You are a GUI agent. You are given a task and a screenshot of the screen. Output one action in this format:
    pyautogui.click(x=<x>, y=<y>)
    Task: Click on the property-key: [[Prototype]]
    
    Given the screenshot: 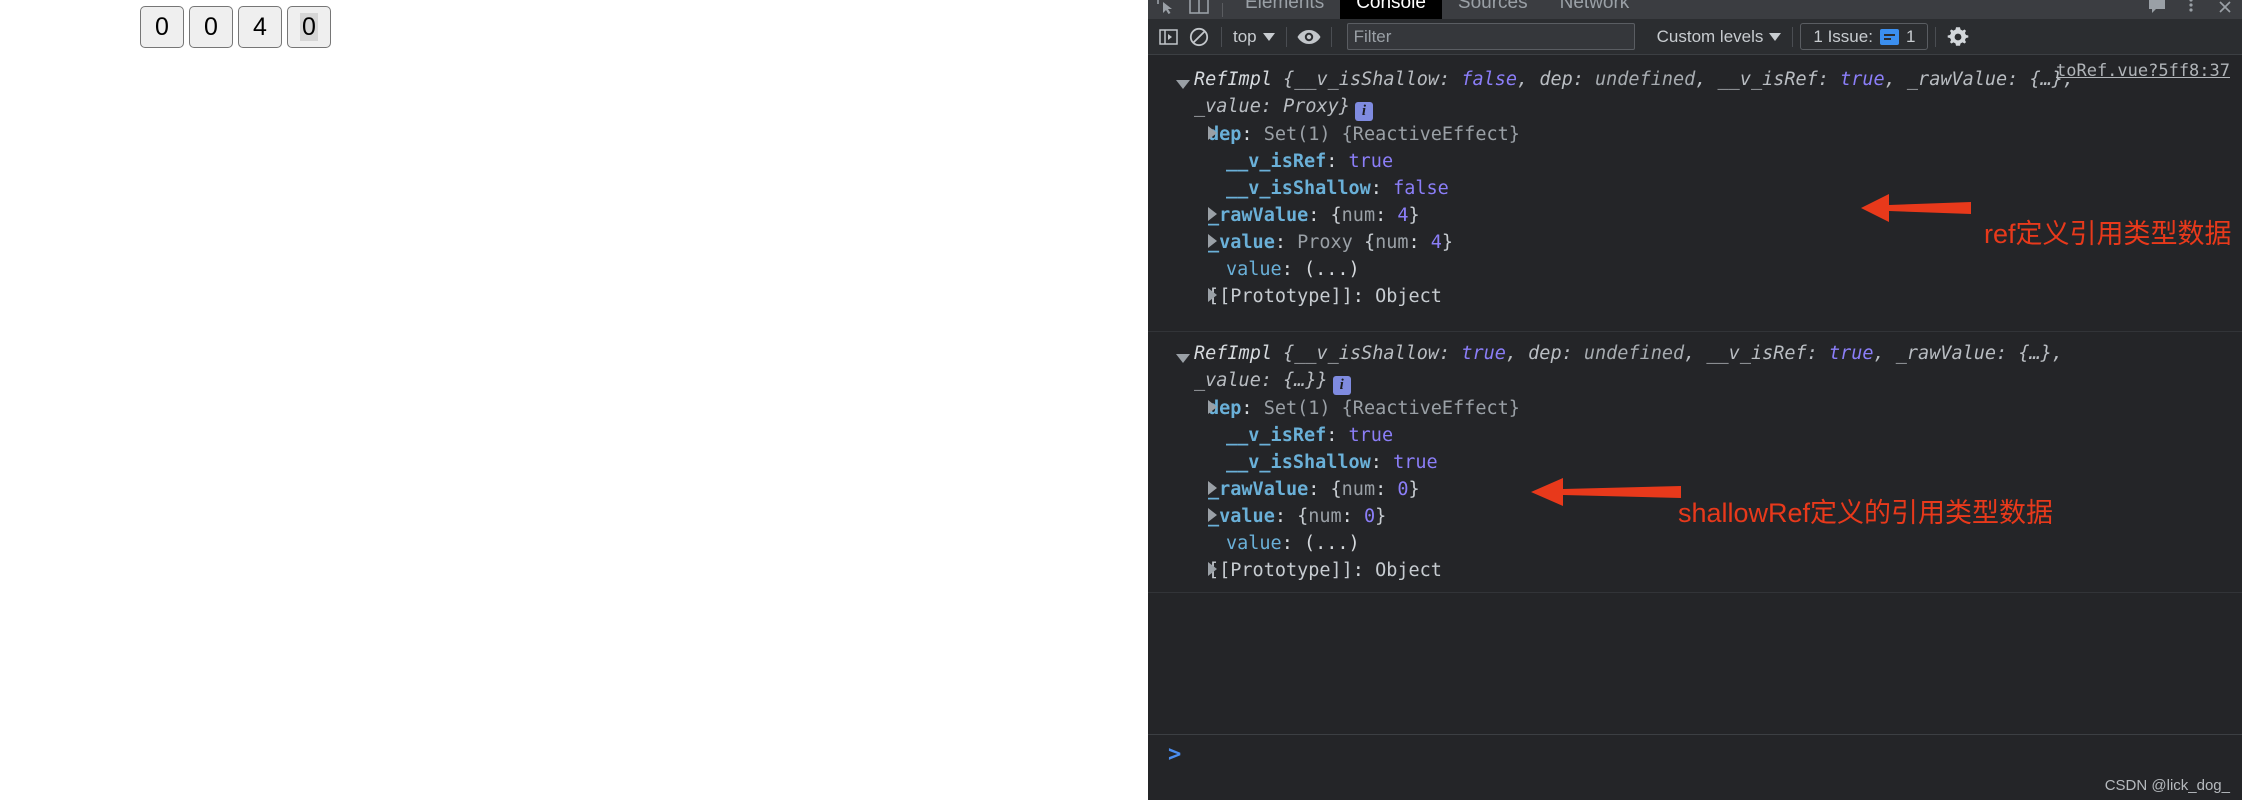 What is the action you would take?
    pyautogui.click(x=1280, y=570)
    